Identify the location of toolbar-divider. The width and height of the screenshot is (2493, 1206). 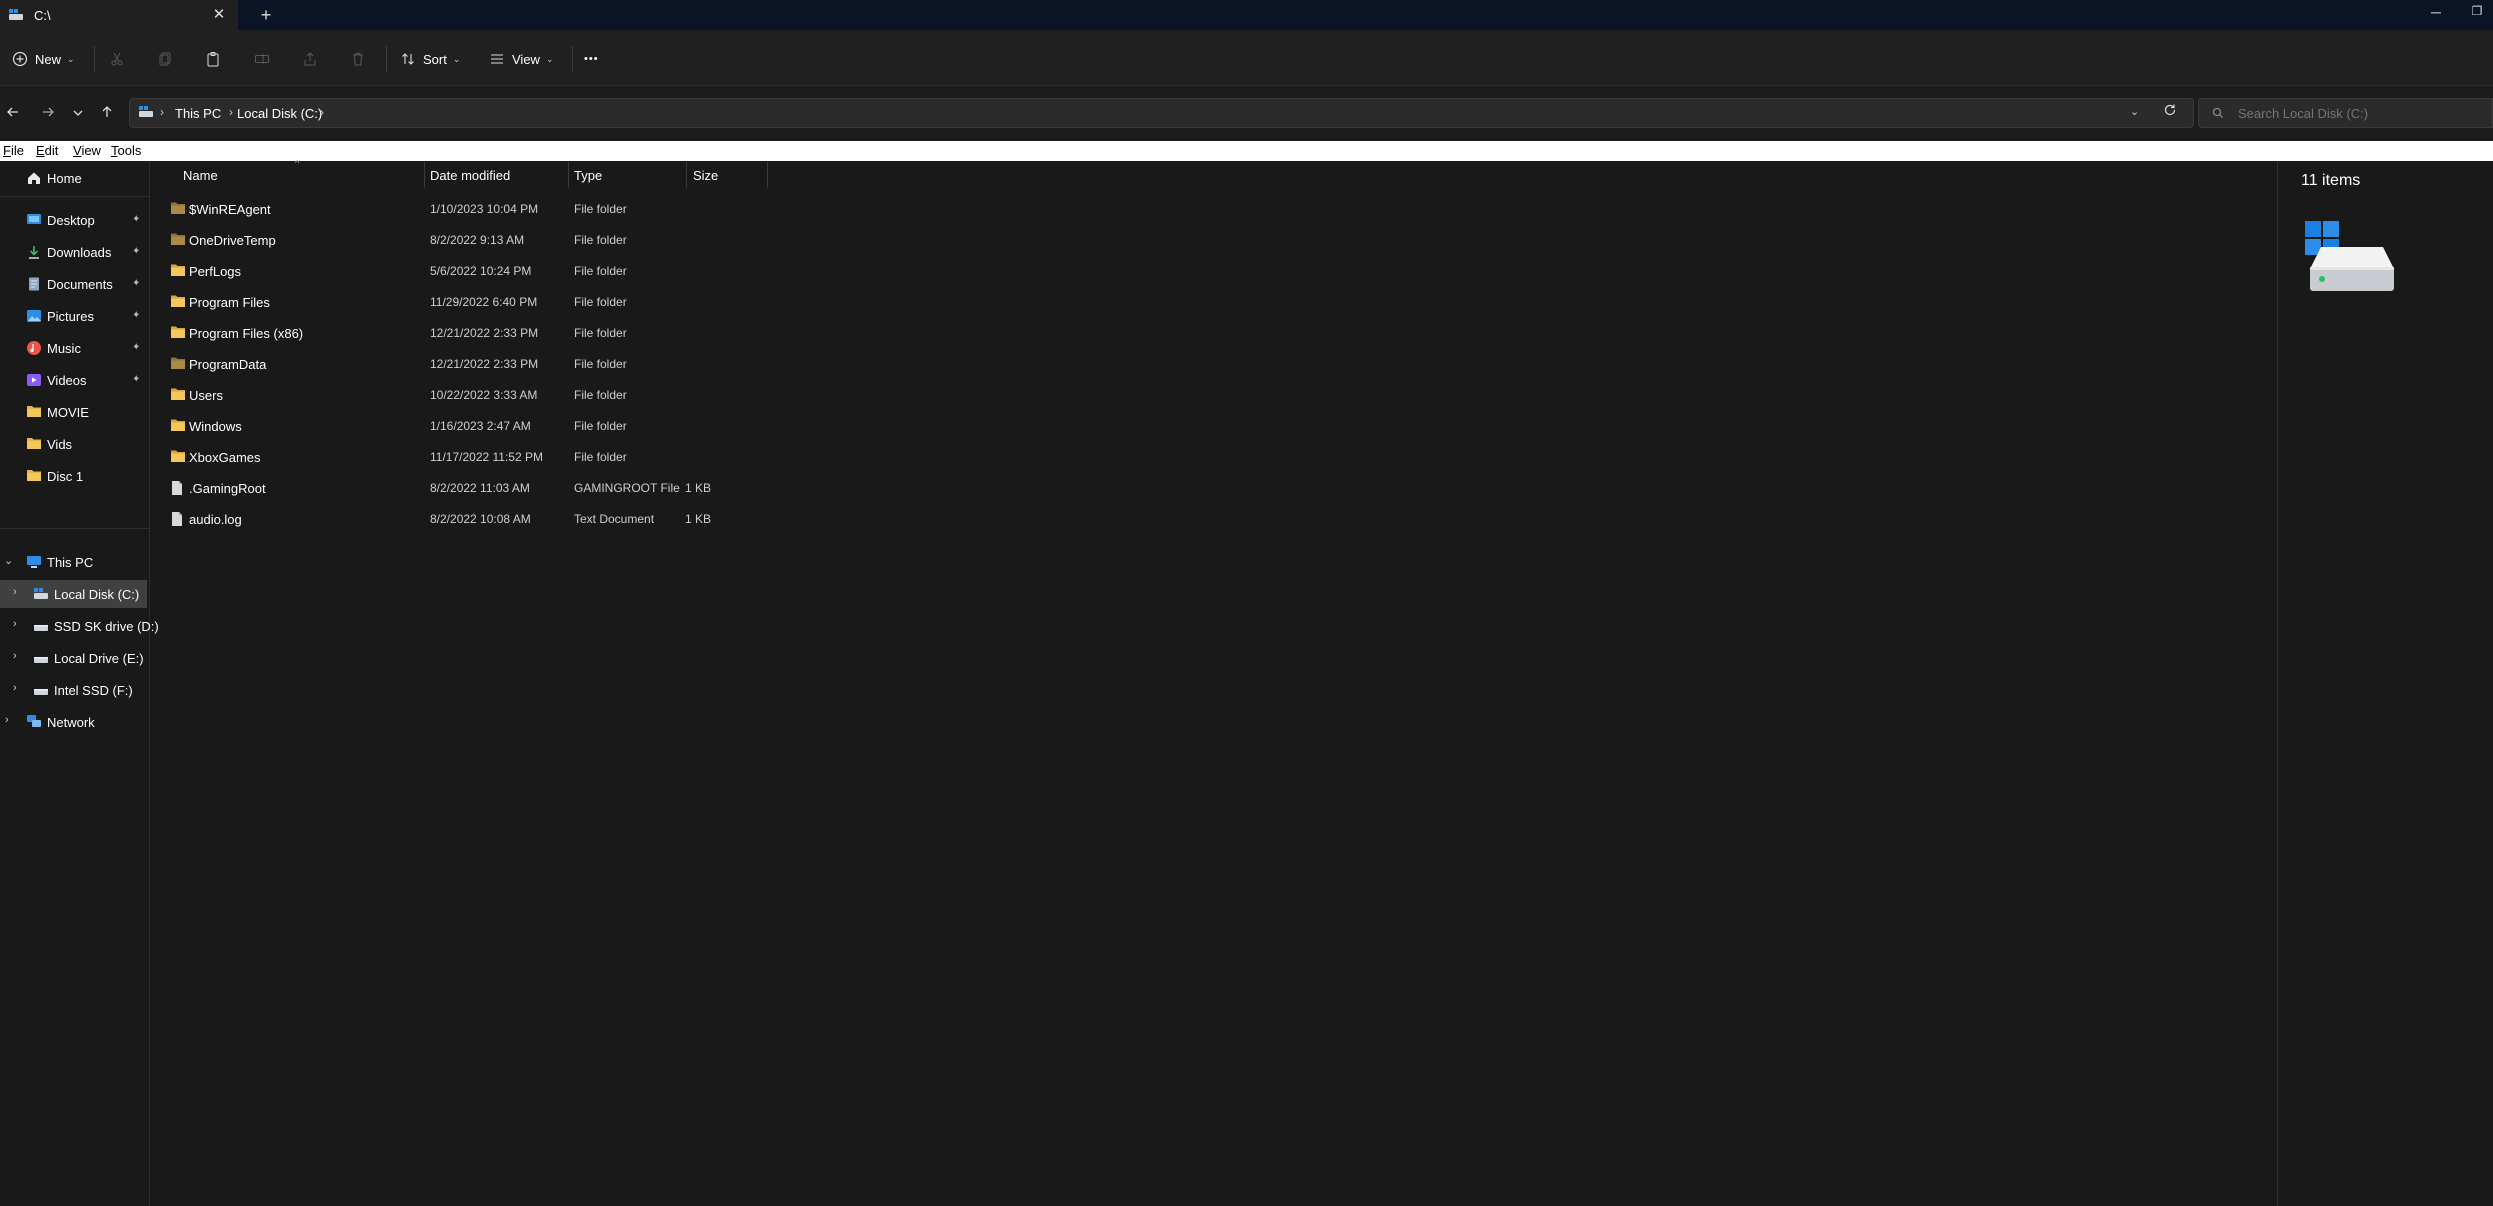
(572, 59).